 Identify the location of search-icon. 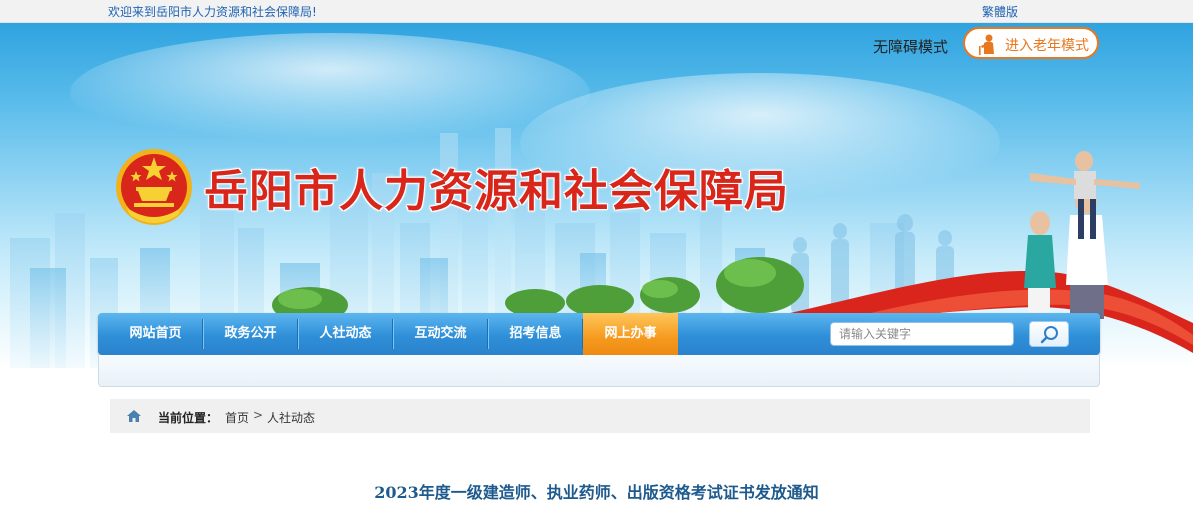
(1049, 335).